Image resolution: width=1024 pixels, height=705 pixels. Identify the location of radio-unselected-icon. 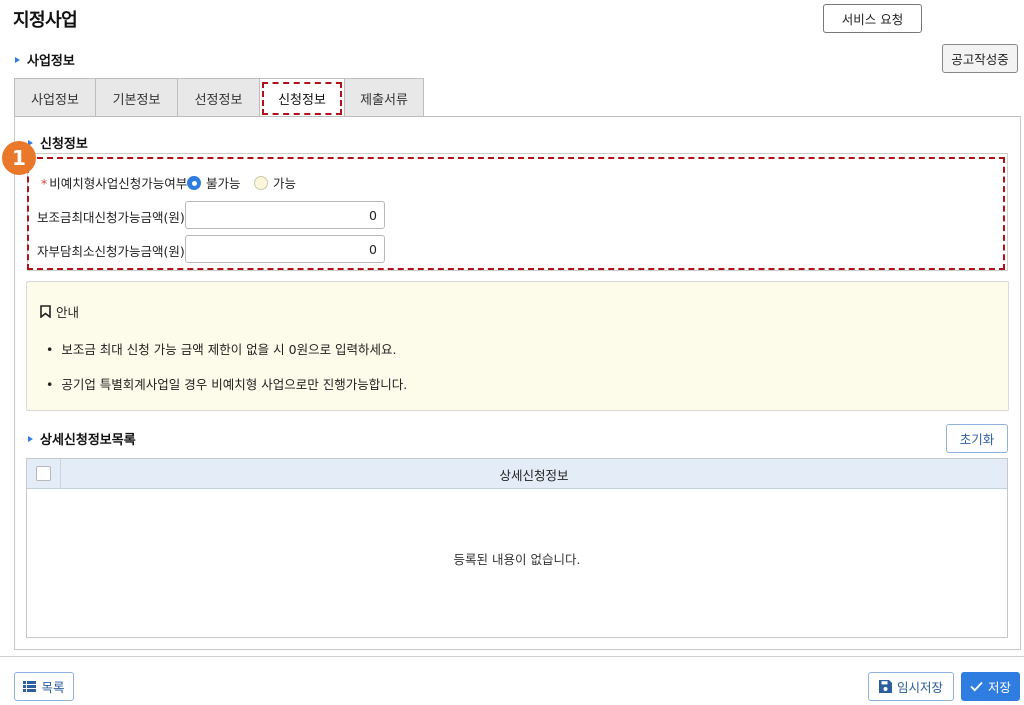
(261, 182).